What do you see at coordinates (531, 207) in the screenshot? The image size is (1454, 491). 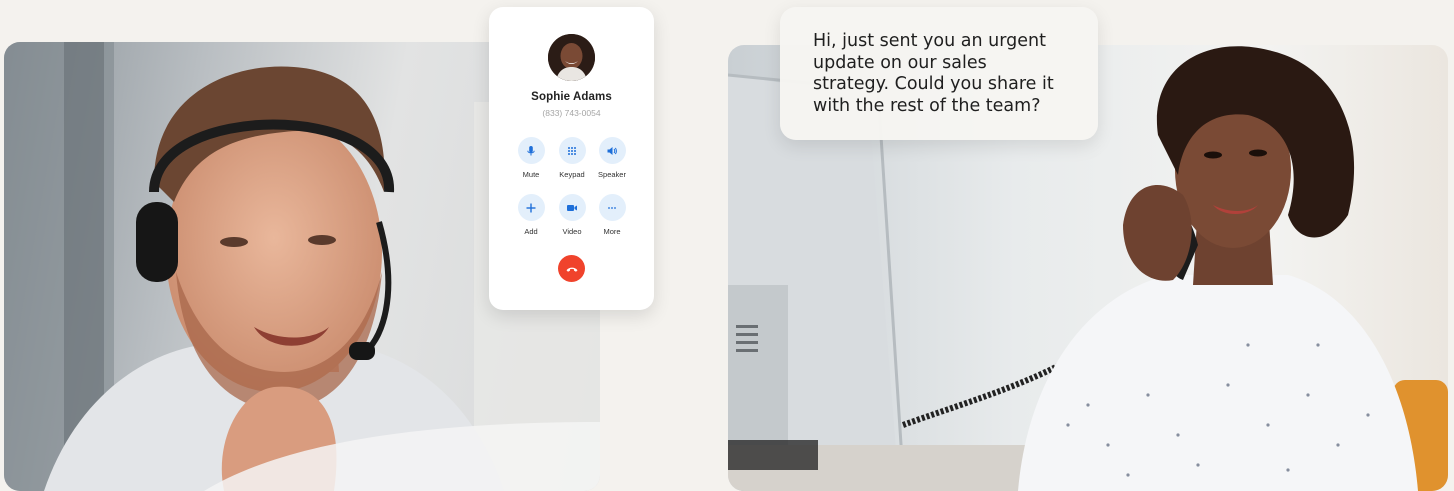 I see `plus-icon` at bounding box center [531, 207].